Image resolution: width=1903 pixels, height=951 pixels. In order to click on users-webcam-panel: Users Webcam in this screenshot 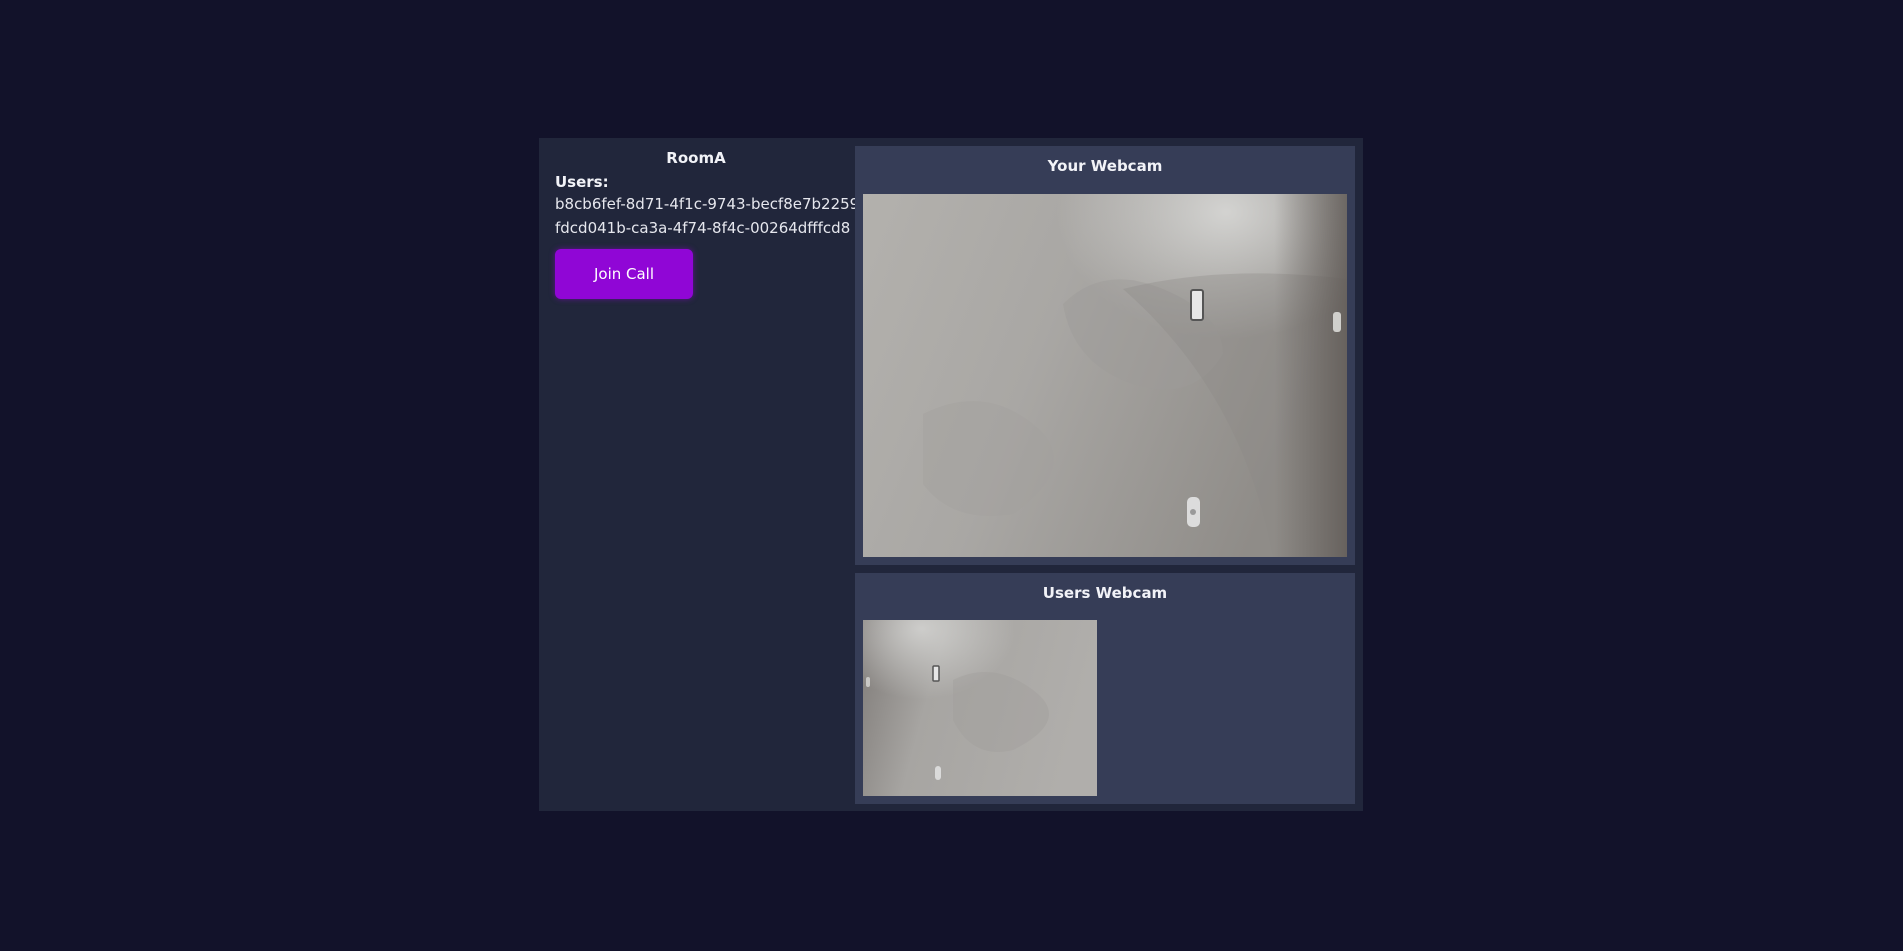, I will do `click(1105, 688)`.